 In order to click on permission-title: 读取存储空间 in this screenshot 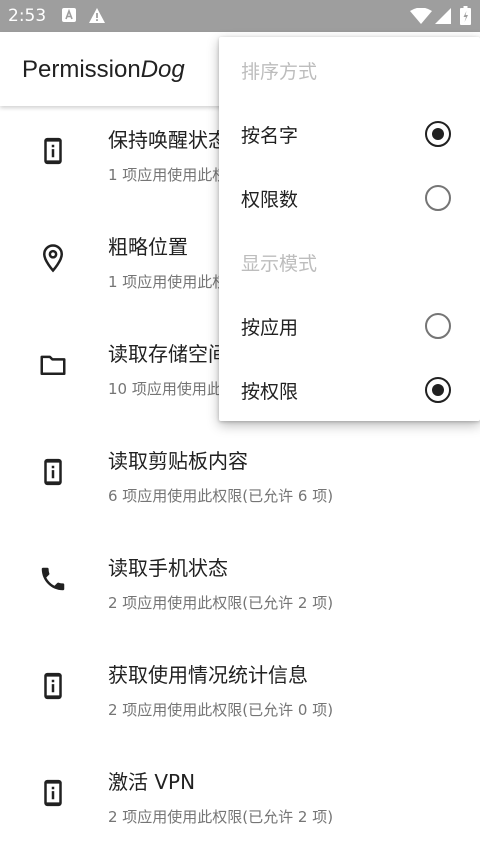, I will do `click(168, 354)`.